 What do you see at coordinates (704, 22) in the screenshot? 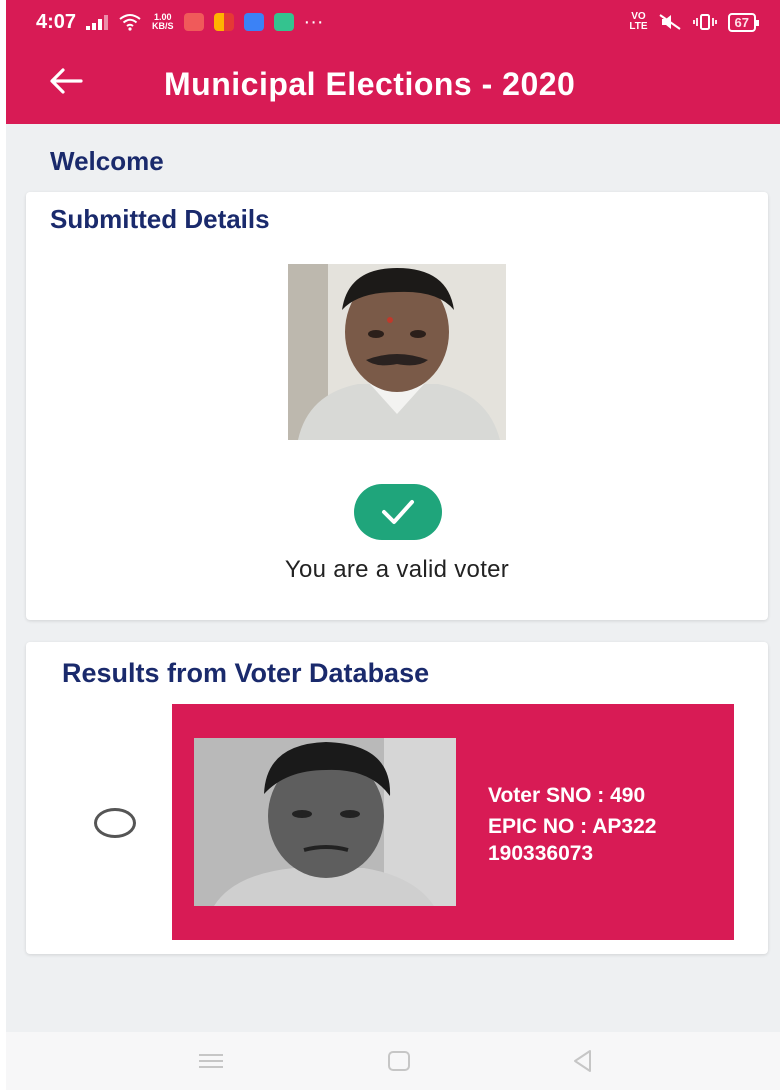
I see `vibrate-icon` at bounding box center [704, 22].